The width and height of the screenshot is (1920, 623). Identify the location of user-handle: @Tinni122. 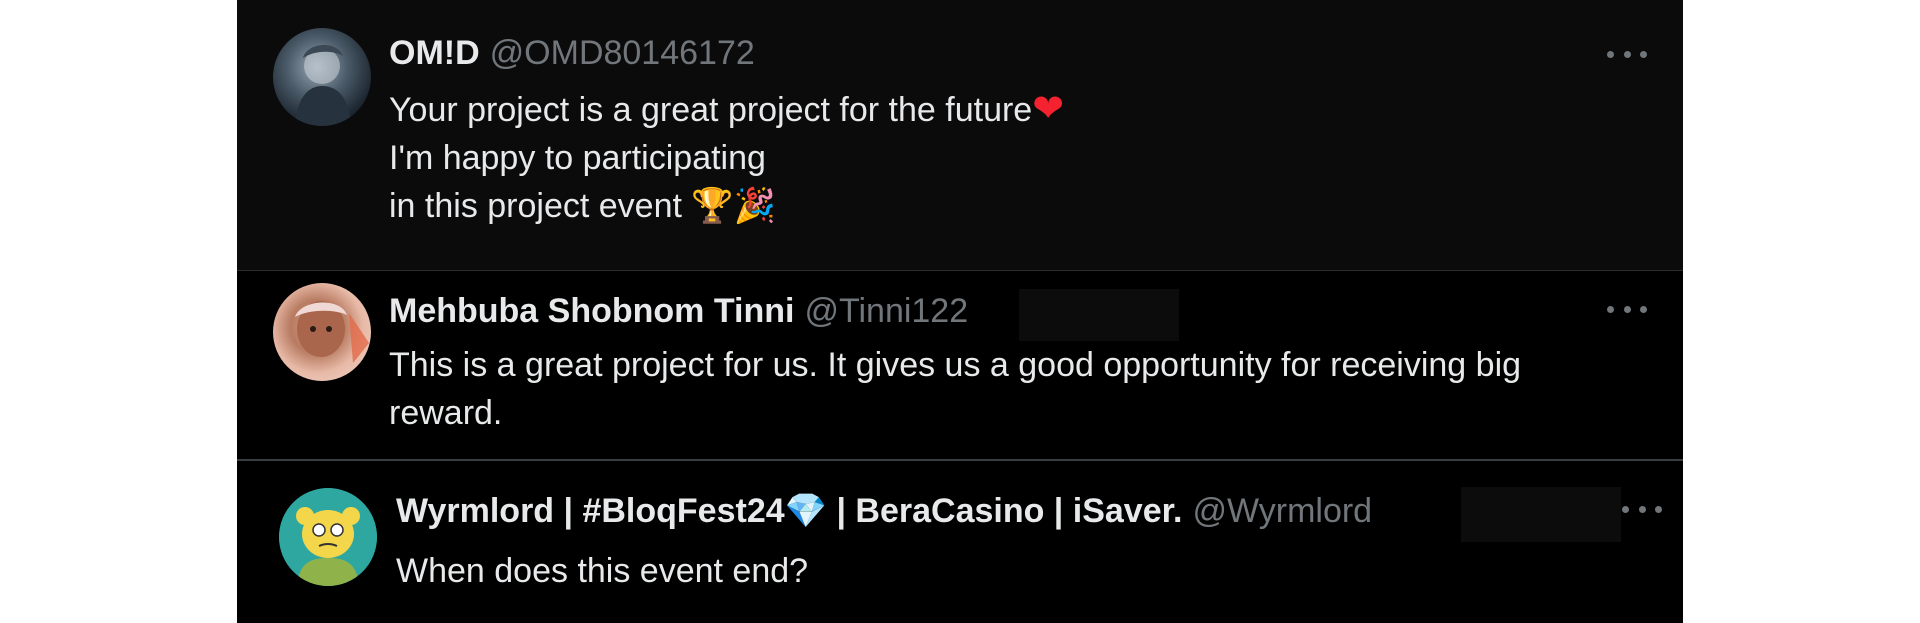
(886, 311).